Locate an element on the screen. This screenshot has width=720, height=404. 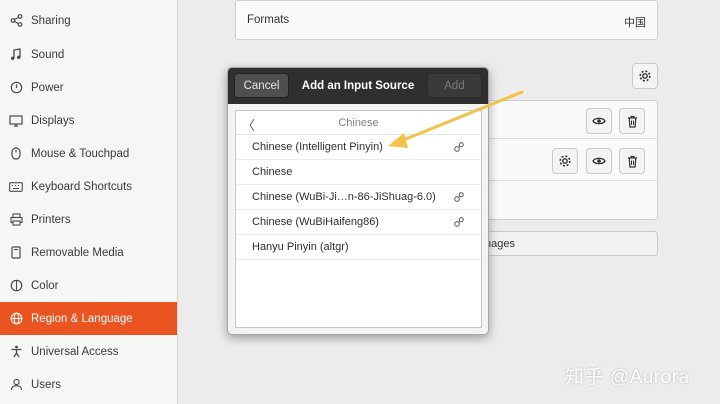
list-item-label: Hanyu Pinyin (altgr) is located at coordinates (300, 247).